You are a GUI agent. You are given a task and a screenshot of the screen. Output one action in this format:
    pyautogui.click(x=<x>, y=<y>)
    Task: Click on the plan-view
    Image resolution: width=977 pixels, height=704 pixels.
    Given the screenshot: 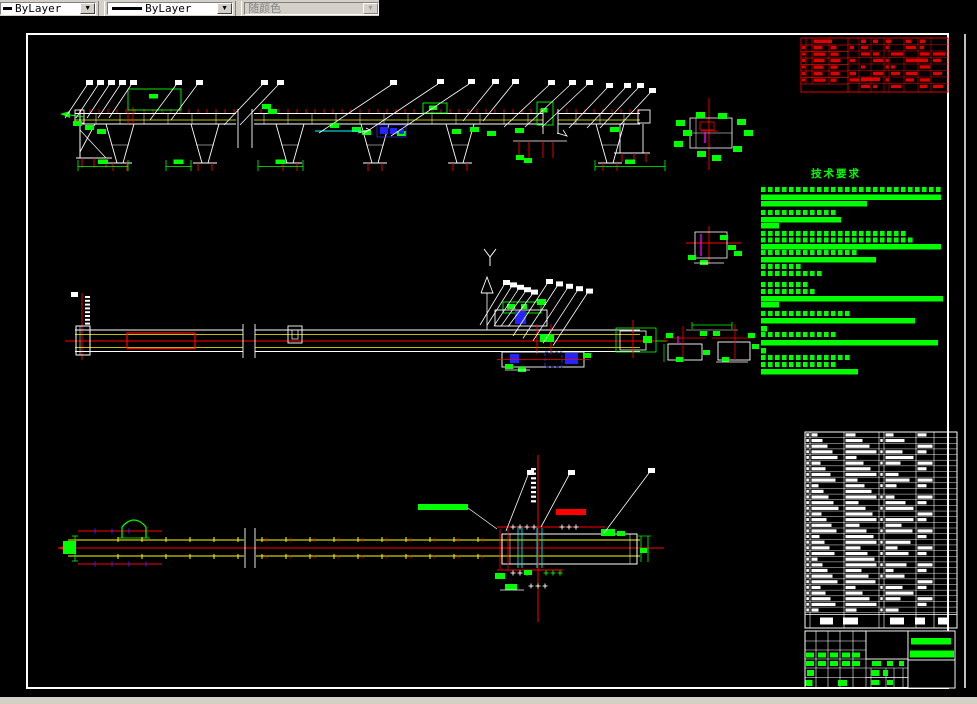 What is the action you would take?
    pyautogui.click(x=361, y=538)
    